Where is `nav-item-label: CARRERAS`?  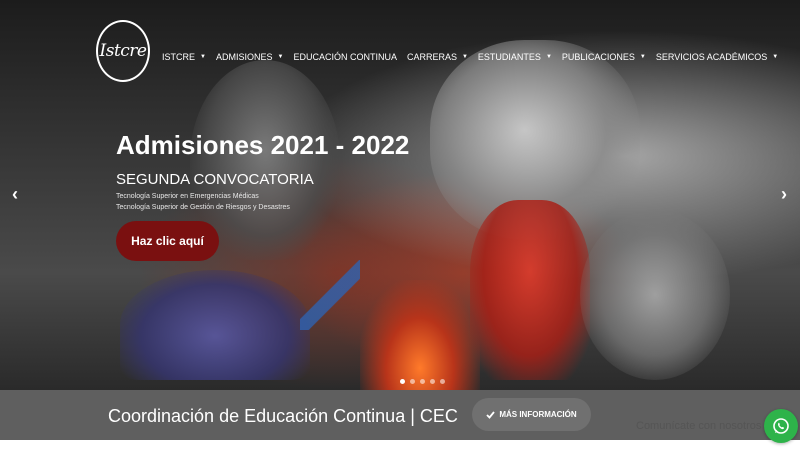 nav-item-label: CARRERAS is located at coordinates (431, 57).